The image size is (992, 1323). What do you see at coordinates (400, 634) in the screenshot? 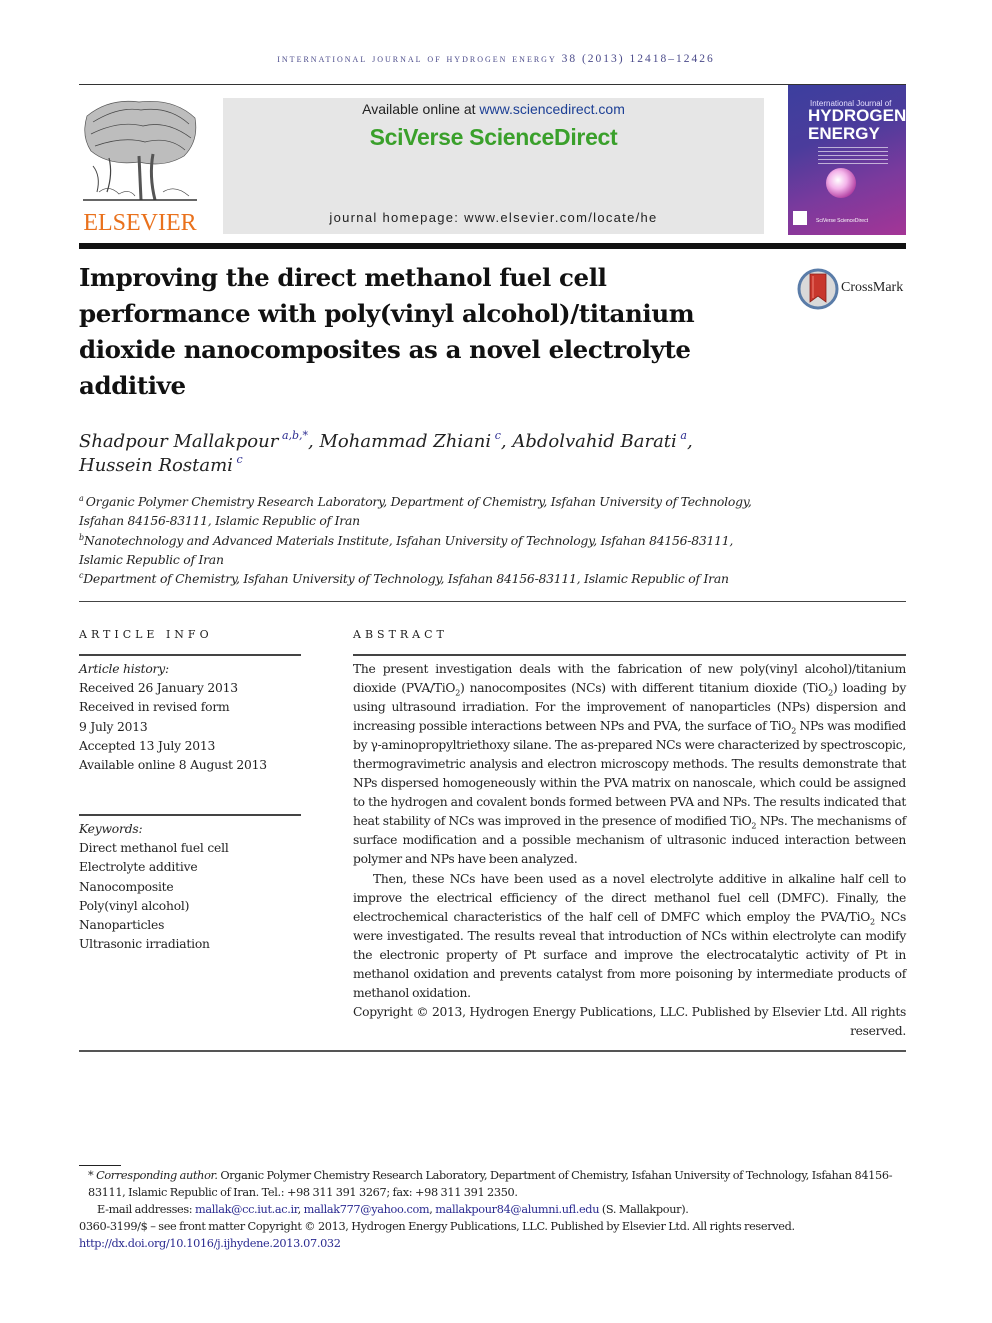
I see `abstract-heading: ABSTRACT` at bounding box center [400, 634].